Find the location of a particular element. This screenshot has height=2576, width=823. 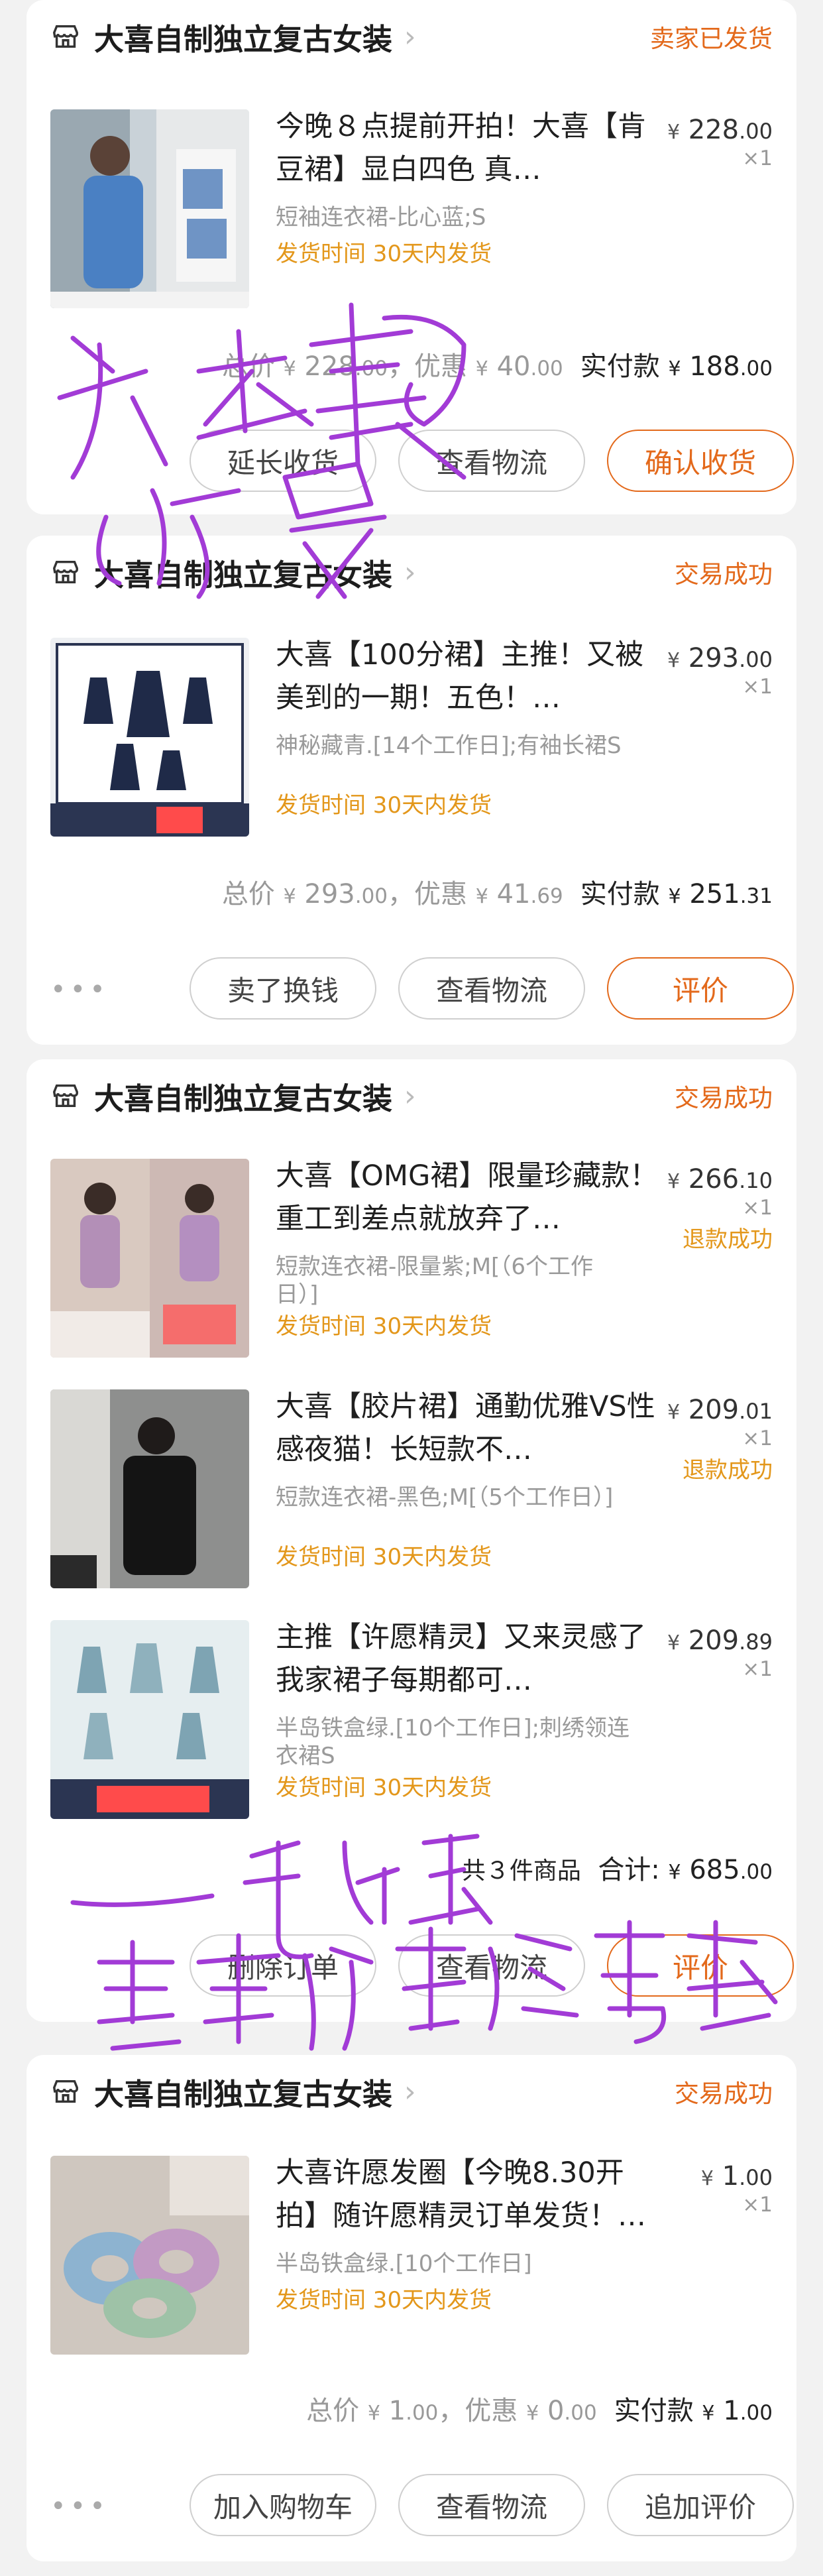

product-sku: 短款连衣裙-限量紫;M[（6个工作日）] is located at coordinates (434, 1281).